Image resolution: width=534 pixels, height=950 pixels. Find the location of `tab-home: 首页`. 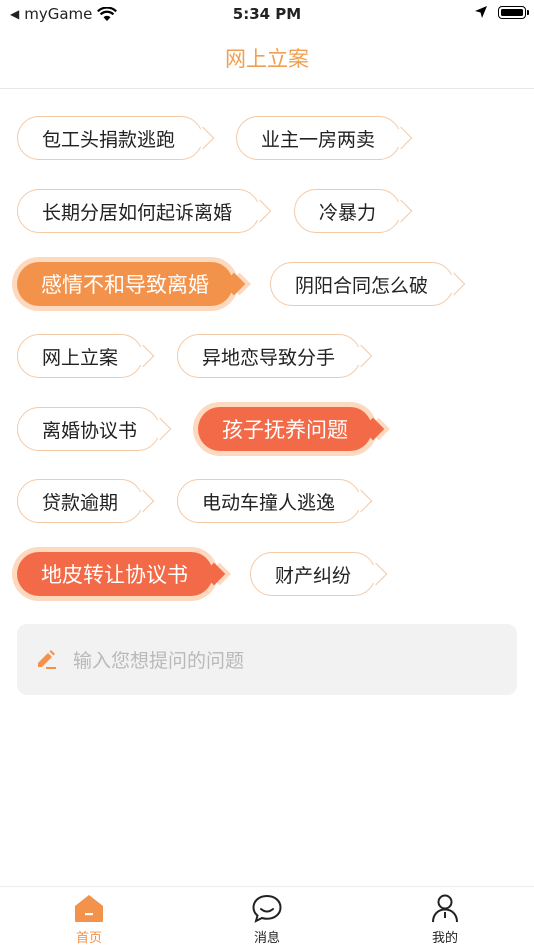

tab-home: 首页 is located at coordinates (89, 919).